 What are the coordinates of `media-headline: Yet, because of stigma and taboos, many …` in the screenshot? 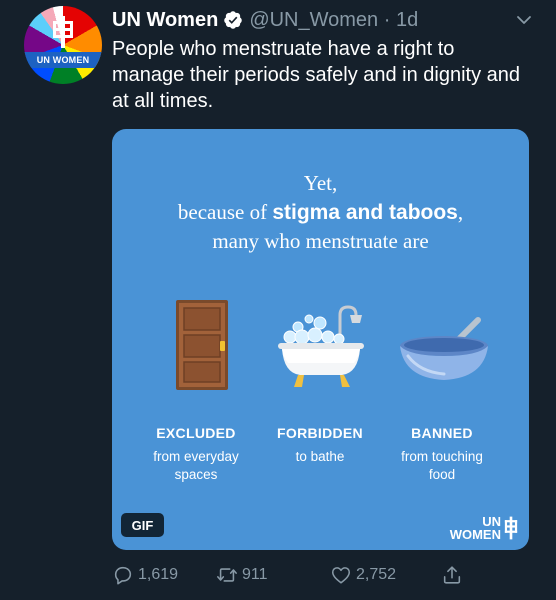 It's located at (320, 212).